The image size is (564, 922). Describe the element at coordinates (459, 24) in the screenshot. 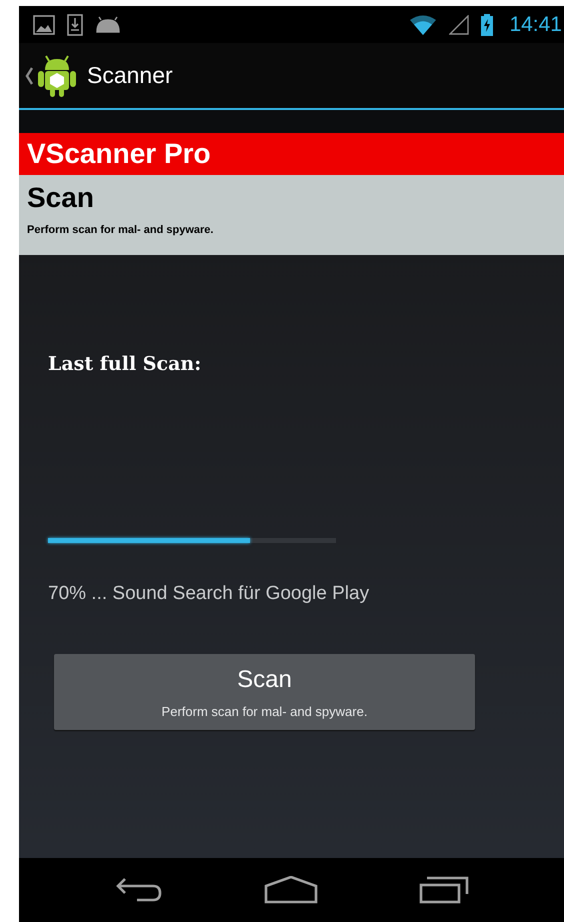

I see `signal-icon` at that location.